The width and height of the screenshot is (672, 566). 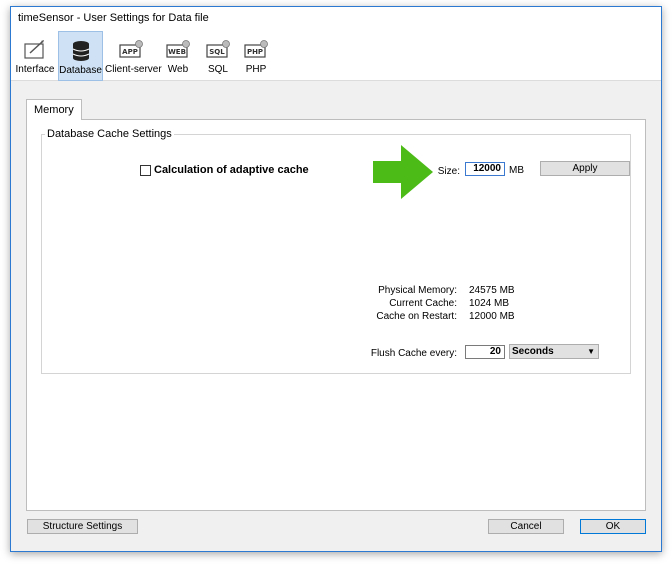 I want to click on flush-unit-select: Seconds ▼, so click(x=554, y=351).